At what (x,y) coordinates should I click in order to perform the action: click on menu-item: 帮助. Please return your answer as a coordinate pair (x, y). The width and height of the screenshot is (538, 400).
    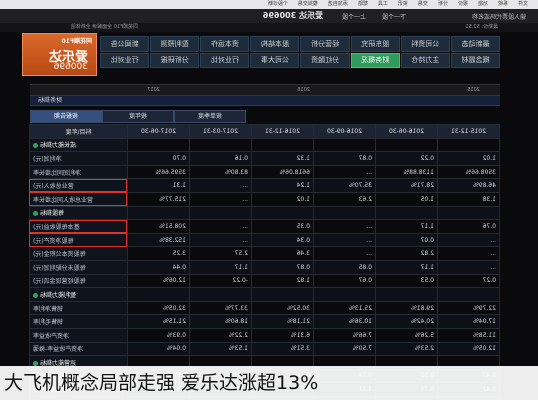
    Looking at the image, I should click on (363, 4).